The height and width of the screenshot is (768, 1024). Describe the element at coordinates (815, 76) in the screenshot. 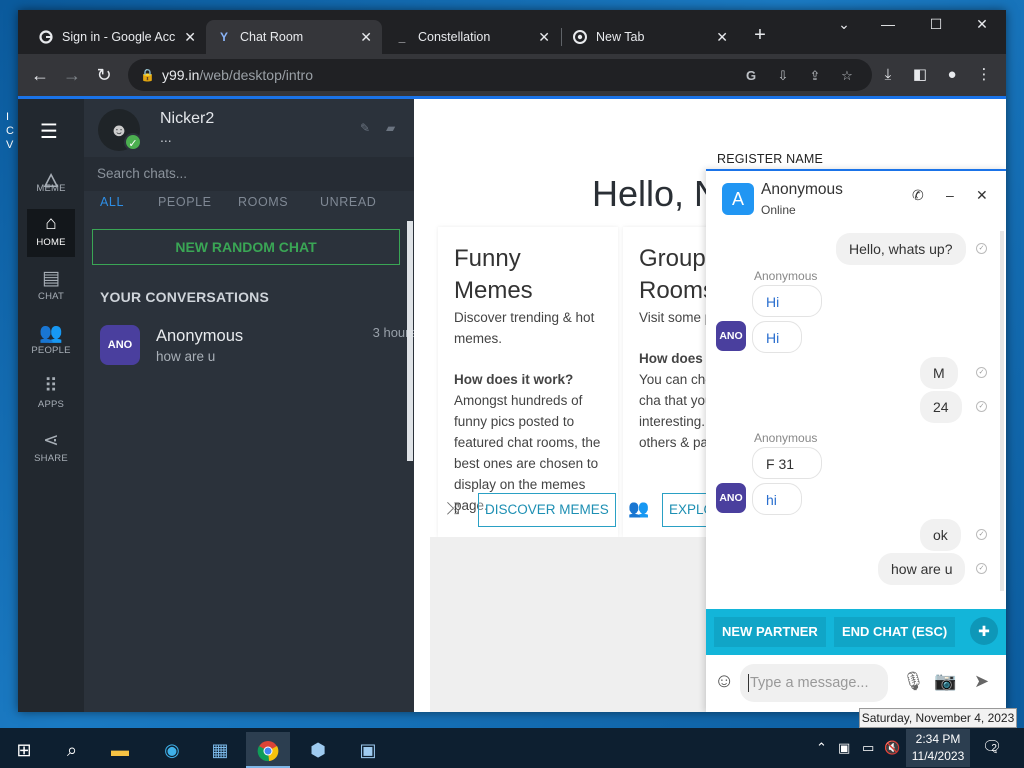

I see `share-page-icon: ⇪` at that location.